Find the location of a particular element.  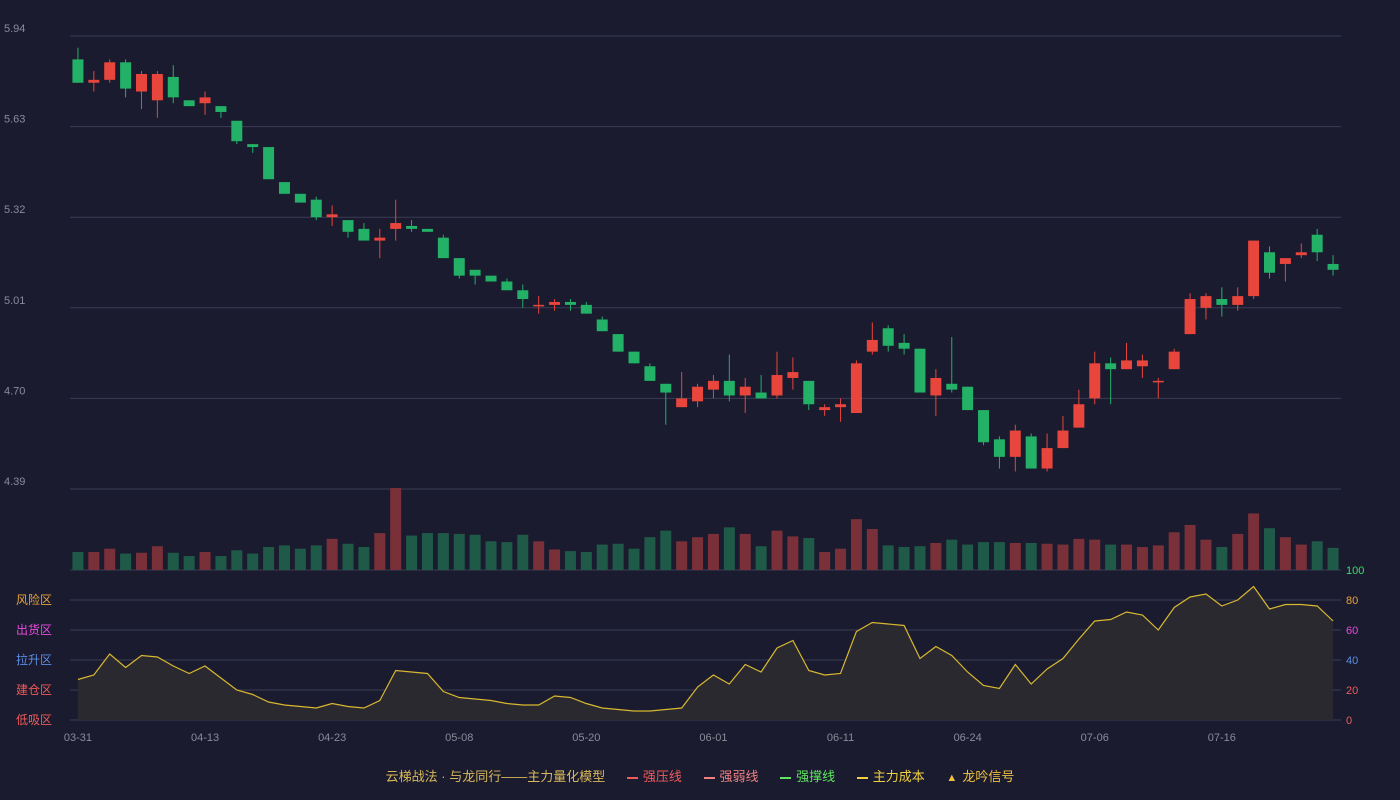

legend-label: 强弱线 is located at coordinates (739, 776).